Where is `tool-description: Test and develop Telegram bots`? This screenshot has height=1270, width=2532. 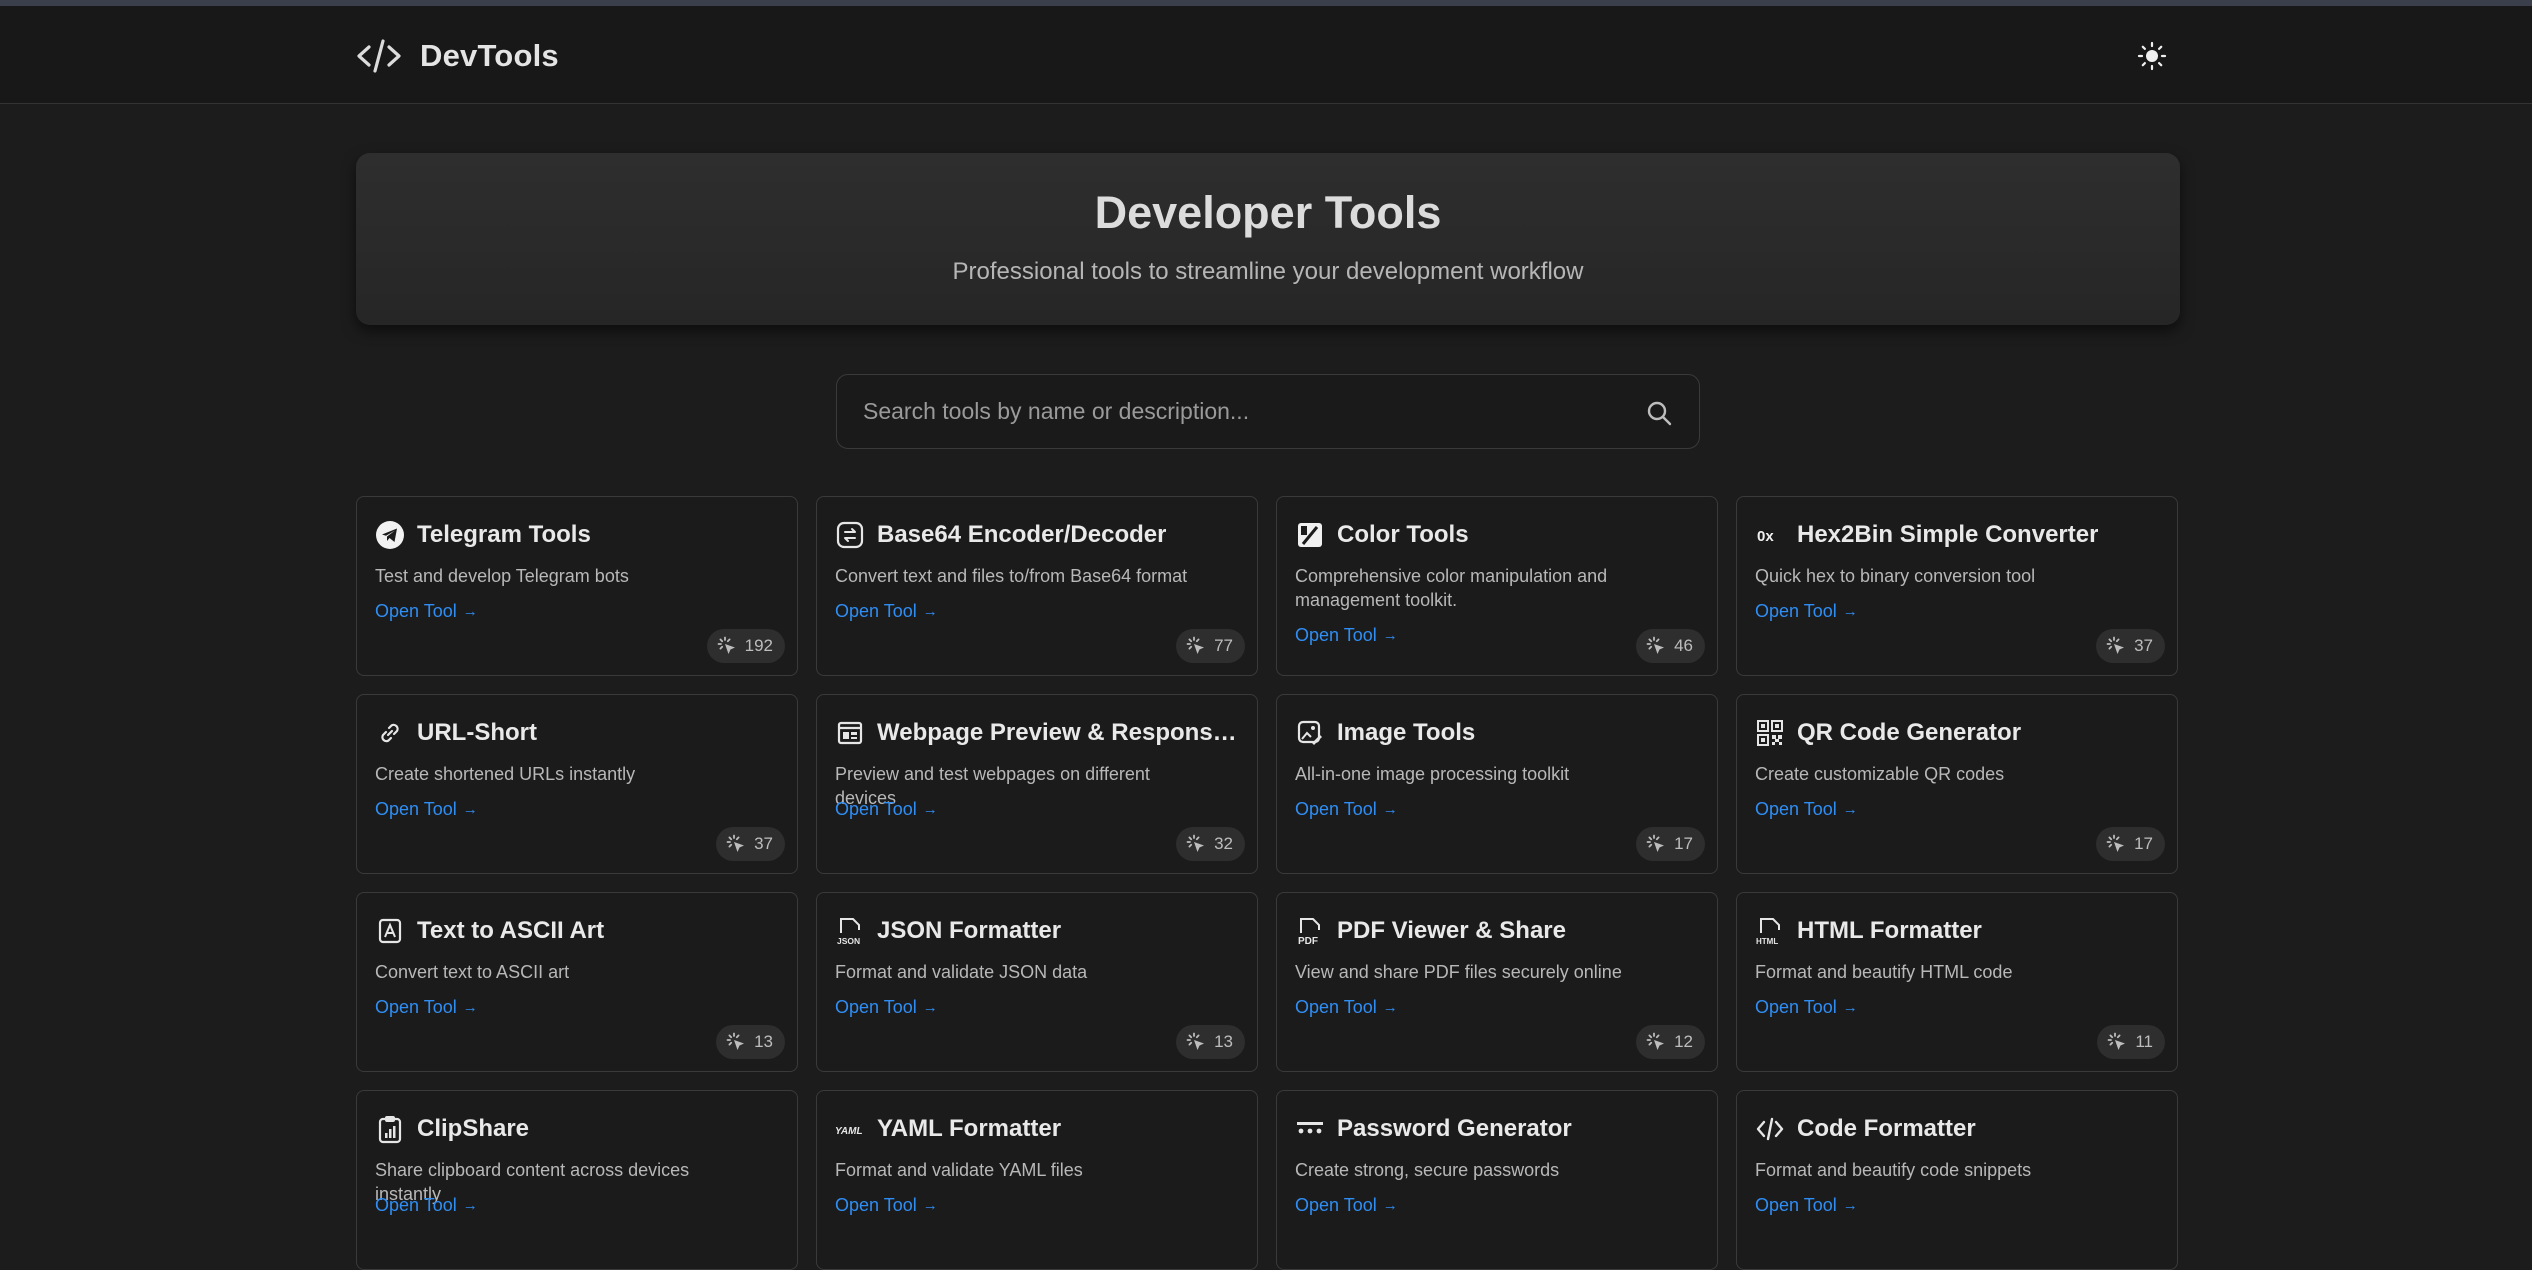 tool-description: Test and develop Telegram bots is located at coordinates (502, 576).